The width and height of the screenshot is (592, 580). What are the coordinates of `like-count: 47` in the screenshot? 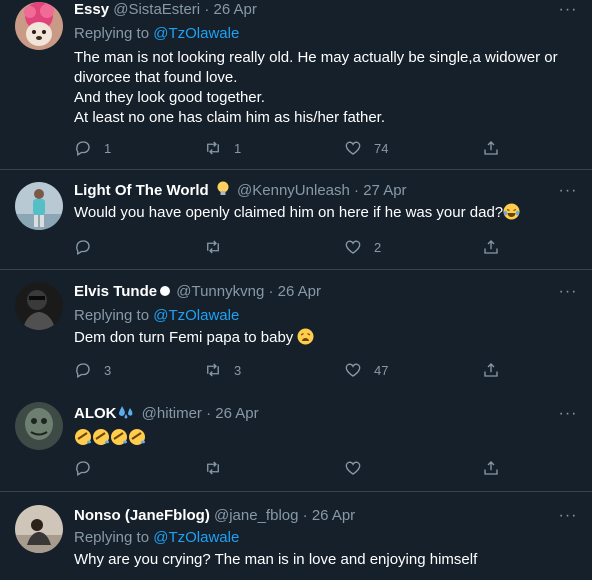 It's located at (381, 370).